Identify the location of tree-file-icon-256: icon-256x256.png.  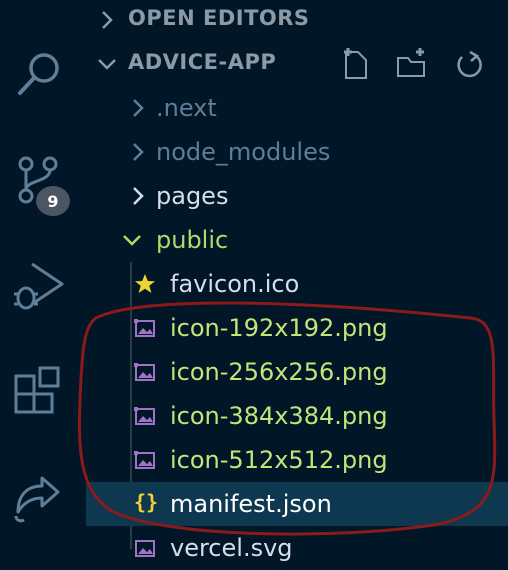
(297, 372).